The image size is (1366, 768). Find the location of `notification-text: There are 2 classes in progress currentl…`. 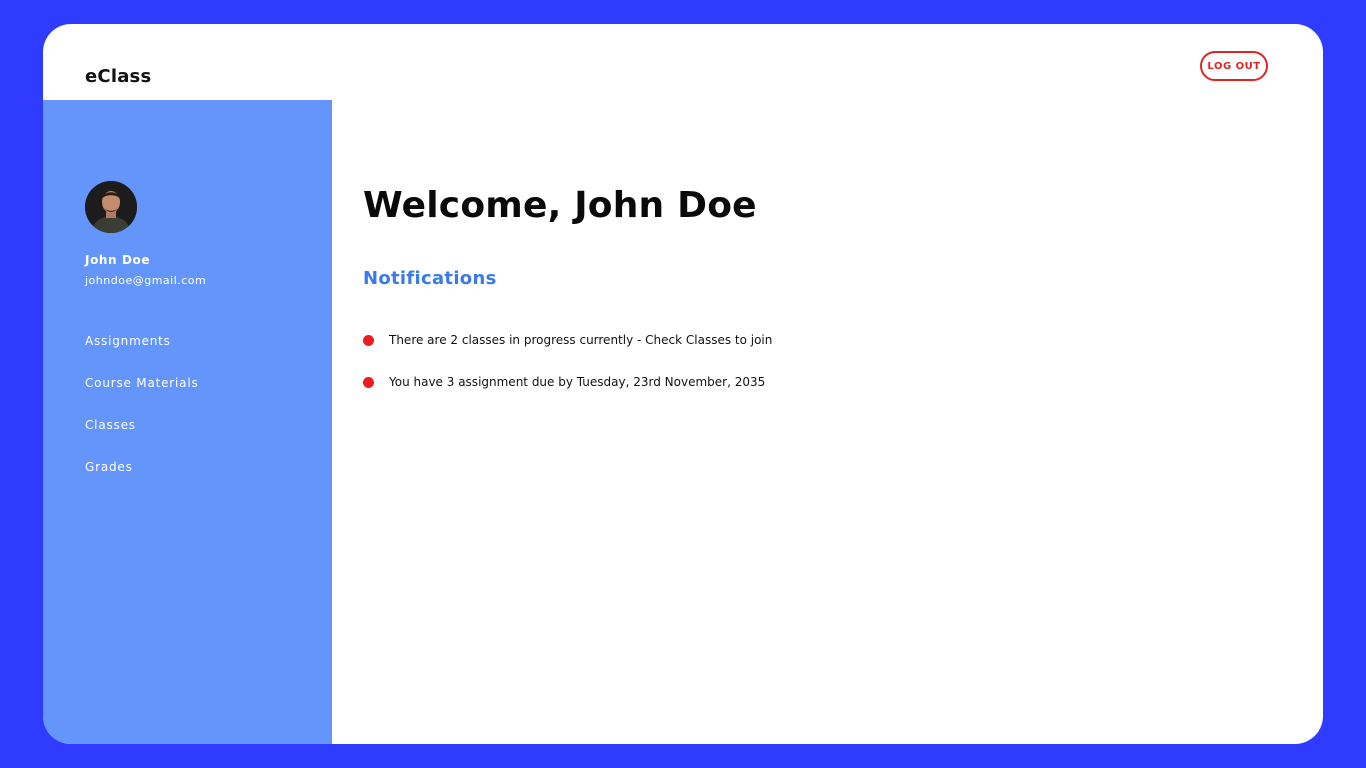

notification-text: There are 2 classes in progress currentl… is located at coordinates (581, 340).